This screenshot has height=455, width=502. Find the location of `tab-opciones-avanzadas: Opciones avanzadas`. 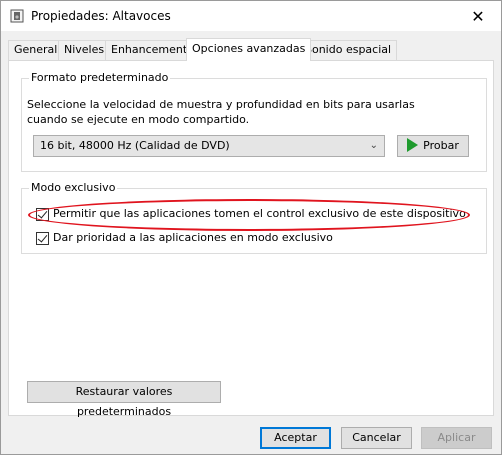

tab-opciones-avanzadas: Opciones avanzadas is located at coordinates (249, 49).